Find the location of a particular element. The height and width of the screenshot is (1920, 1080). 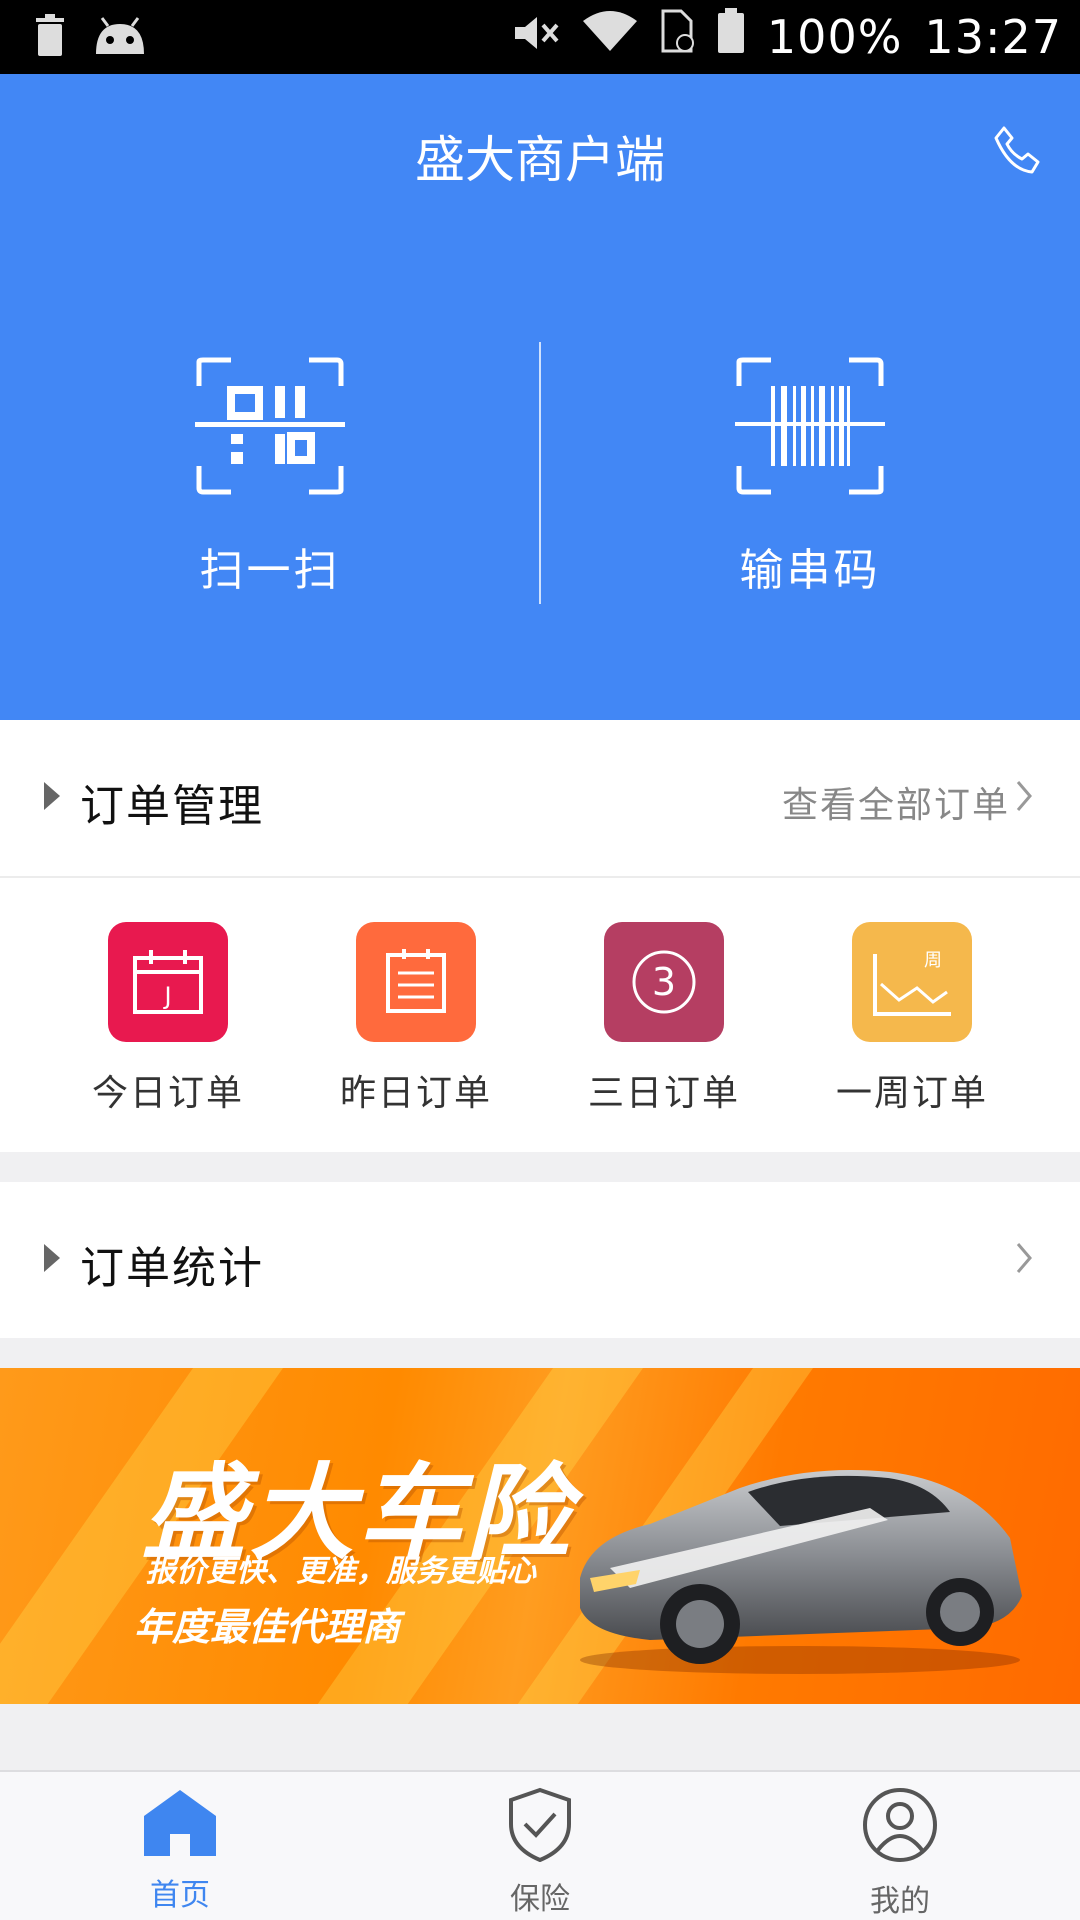

today-orders-label: 今日订单 is located at coordinates (167, 1093).